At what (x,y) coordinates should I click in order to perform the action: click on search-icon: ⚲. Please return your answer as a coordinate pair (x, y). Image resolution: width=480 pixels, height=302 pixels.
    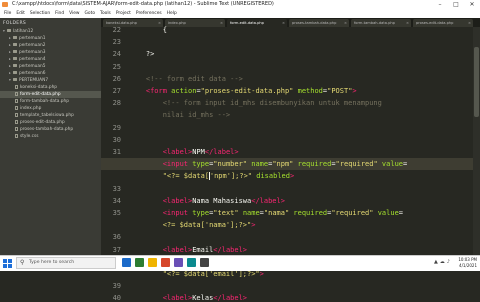
    Looking at the image, I should click on (22, 262).